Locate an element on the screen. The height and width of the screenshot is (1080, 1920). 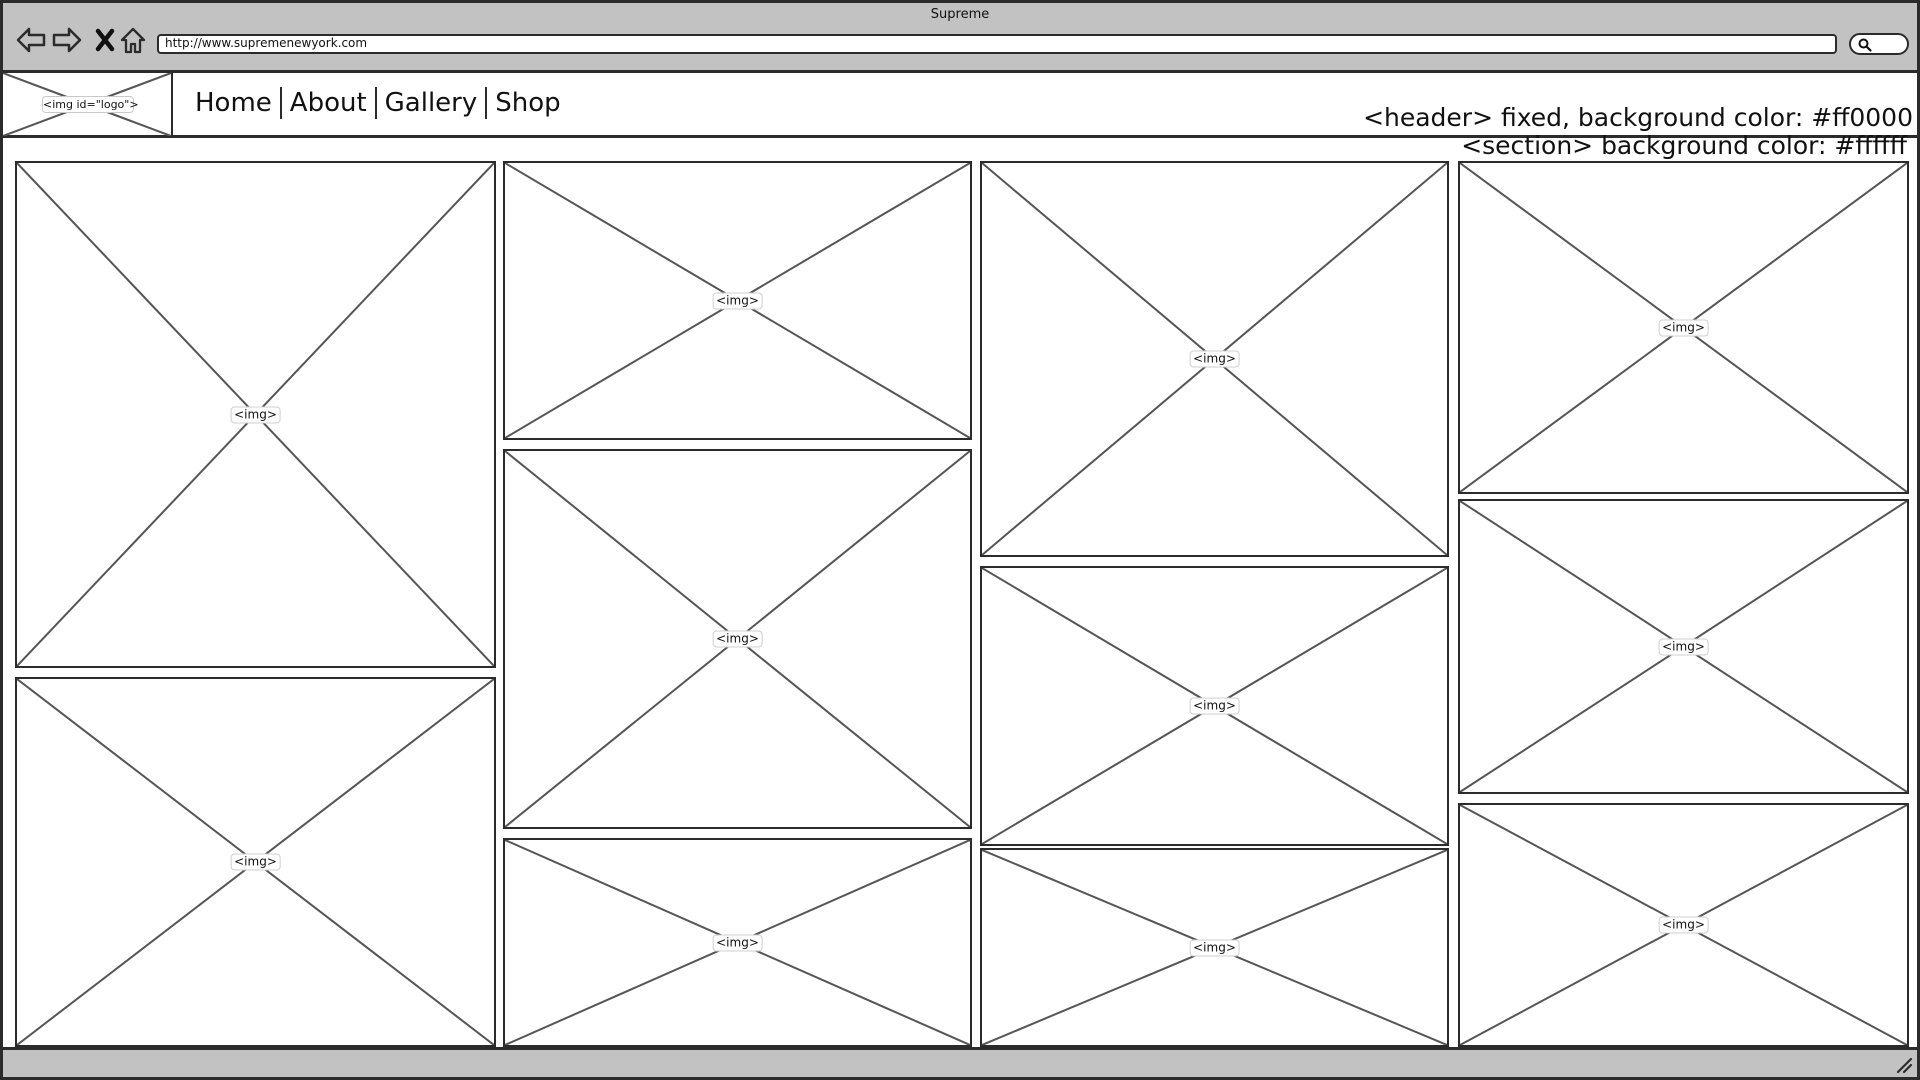
address-bar: http://www.supremenewyork.com is located at coordinates (997, 44).